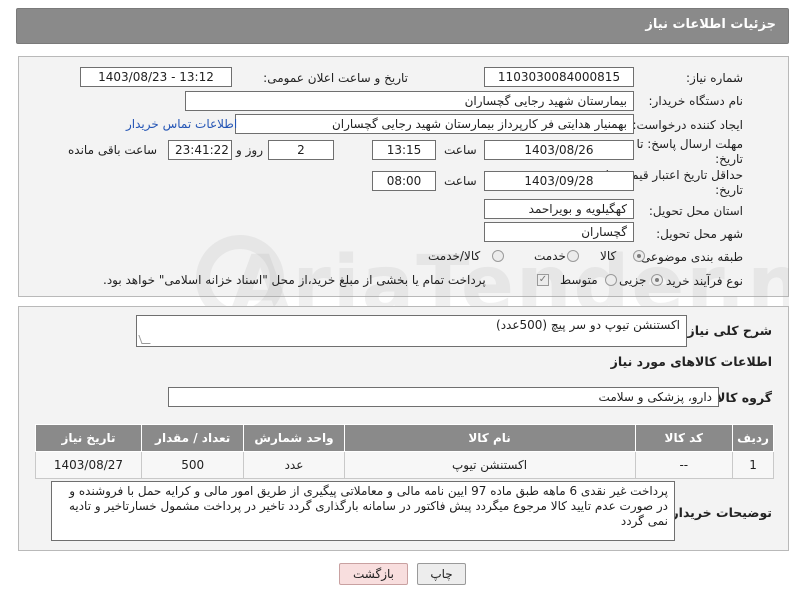 The image size is (789, 598). I want to click on col-row-number: ردیف, so click(753, 438).